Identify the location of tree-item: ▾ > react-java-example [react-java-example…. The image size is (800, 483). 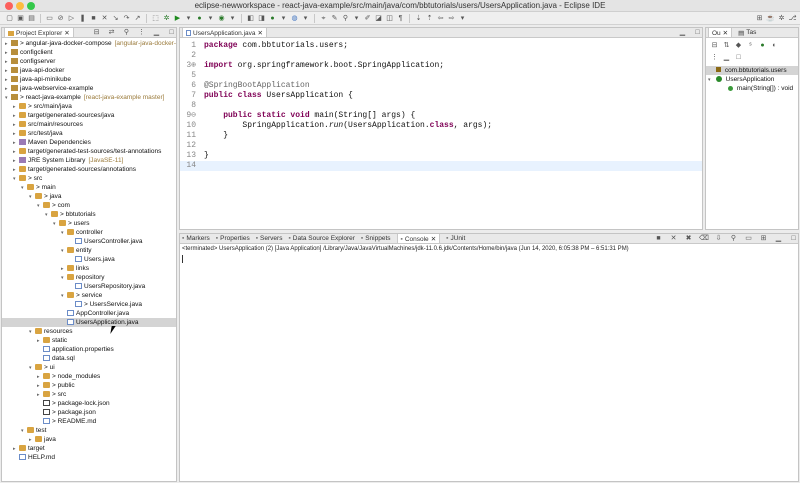
(89, 97).